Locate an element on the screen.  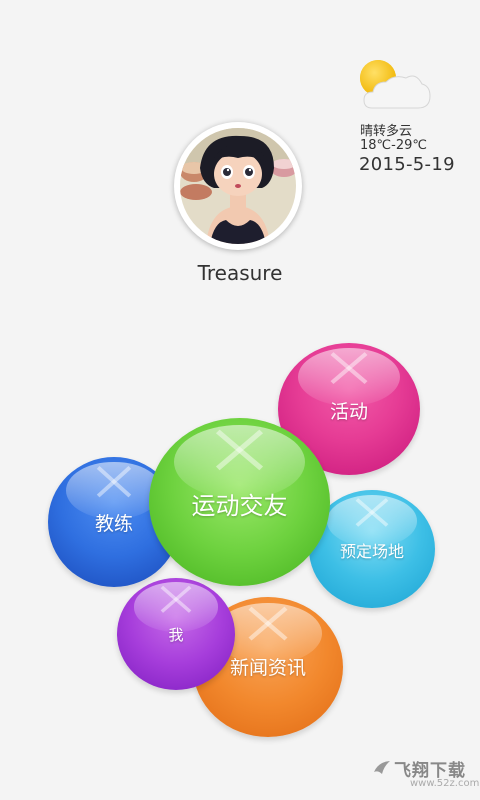
username: Treasure is located at coordinates (240, 273).